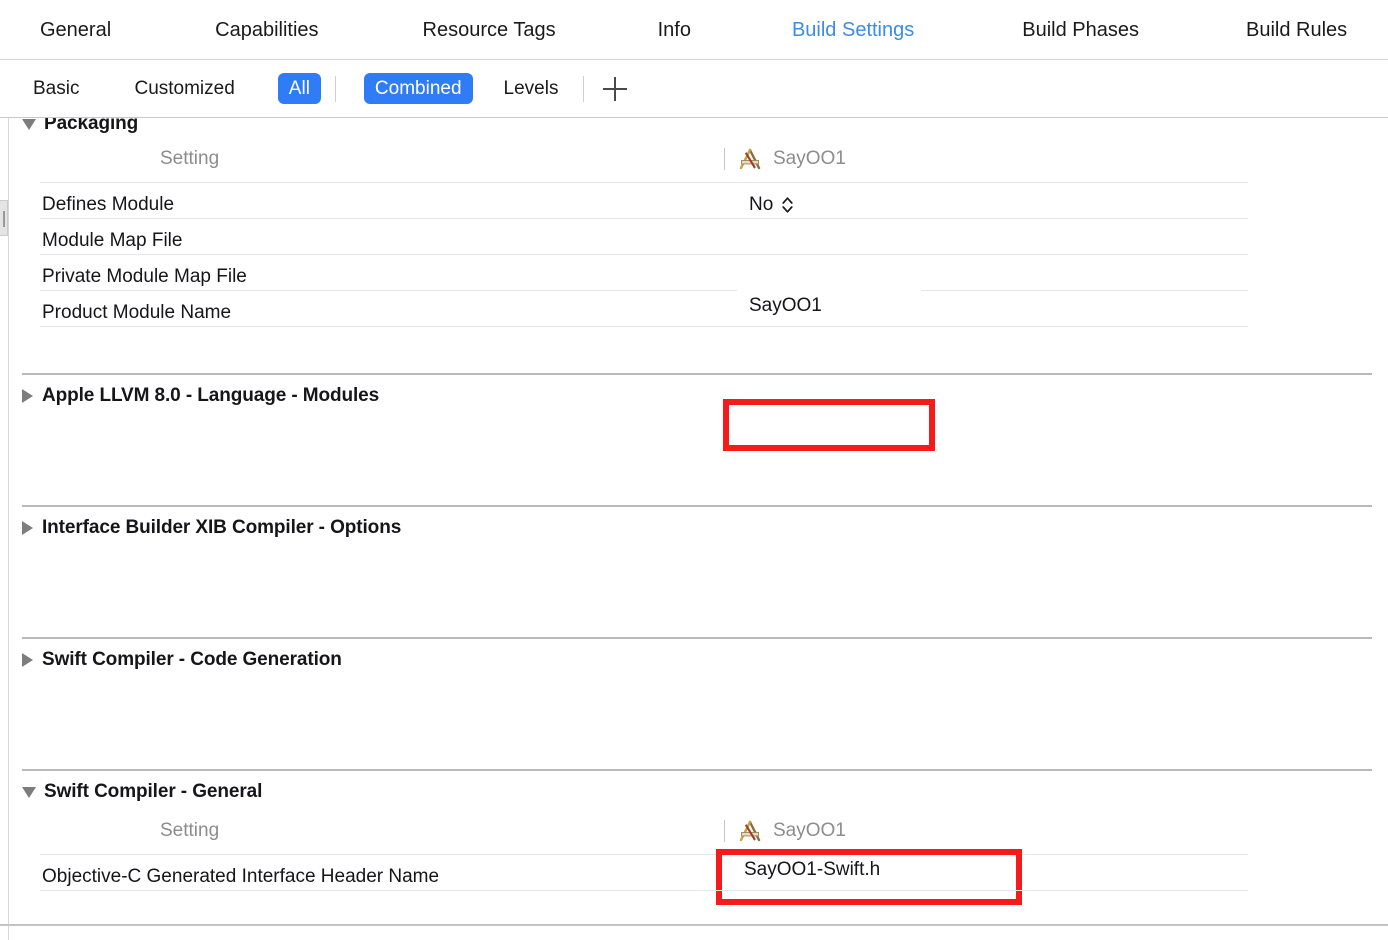 The image size is (1388, 940). I want to click on tab-build-phases: Build Phases, so click(1080, 30).